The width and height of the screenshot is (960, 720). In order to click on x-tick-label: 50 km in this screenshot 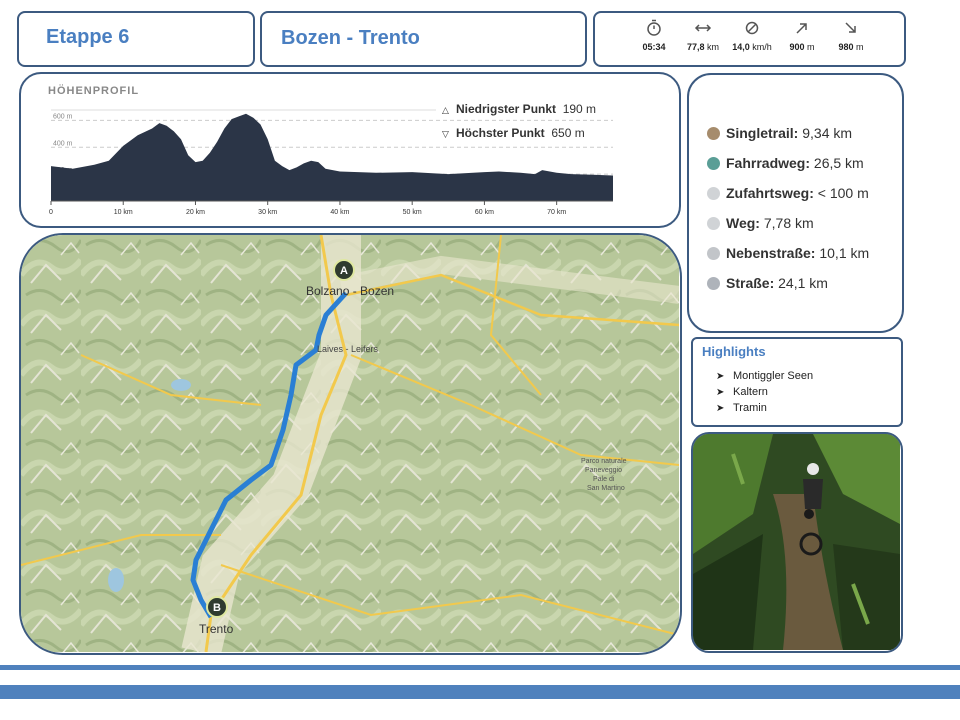, I will do `click(412, 212)`.